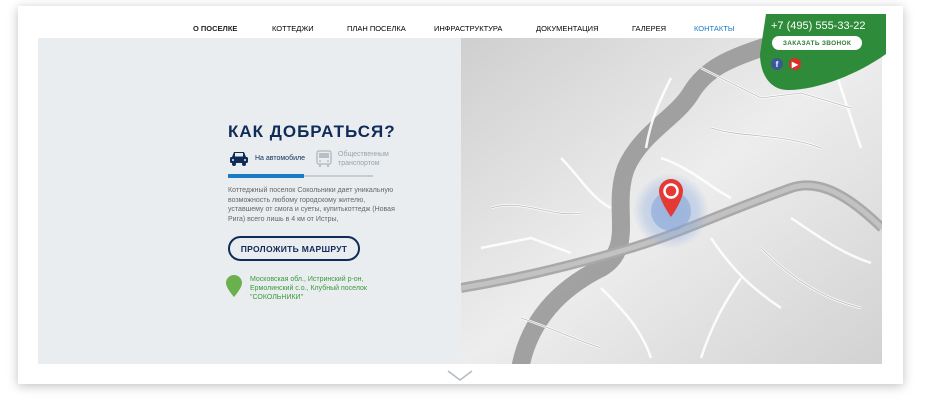  I want to click on car-icon, so click(239, 159).